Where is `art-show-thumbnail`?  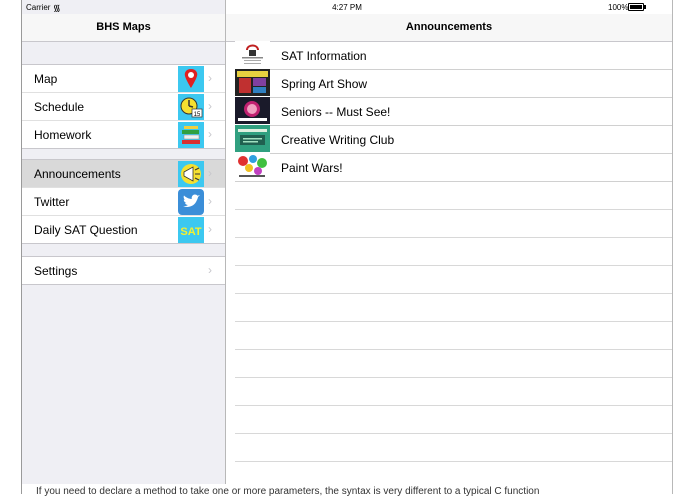
art-show-thumbnail is located at coordinates (252, 82).